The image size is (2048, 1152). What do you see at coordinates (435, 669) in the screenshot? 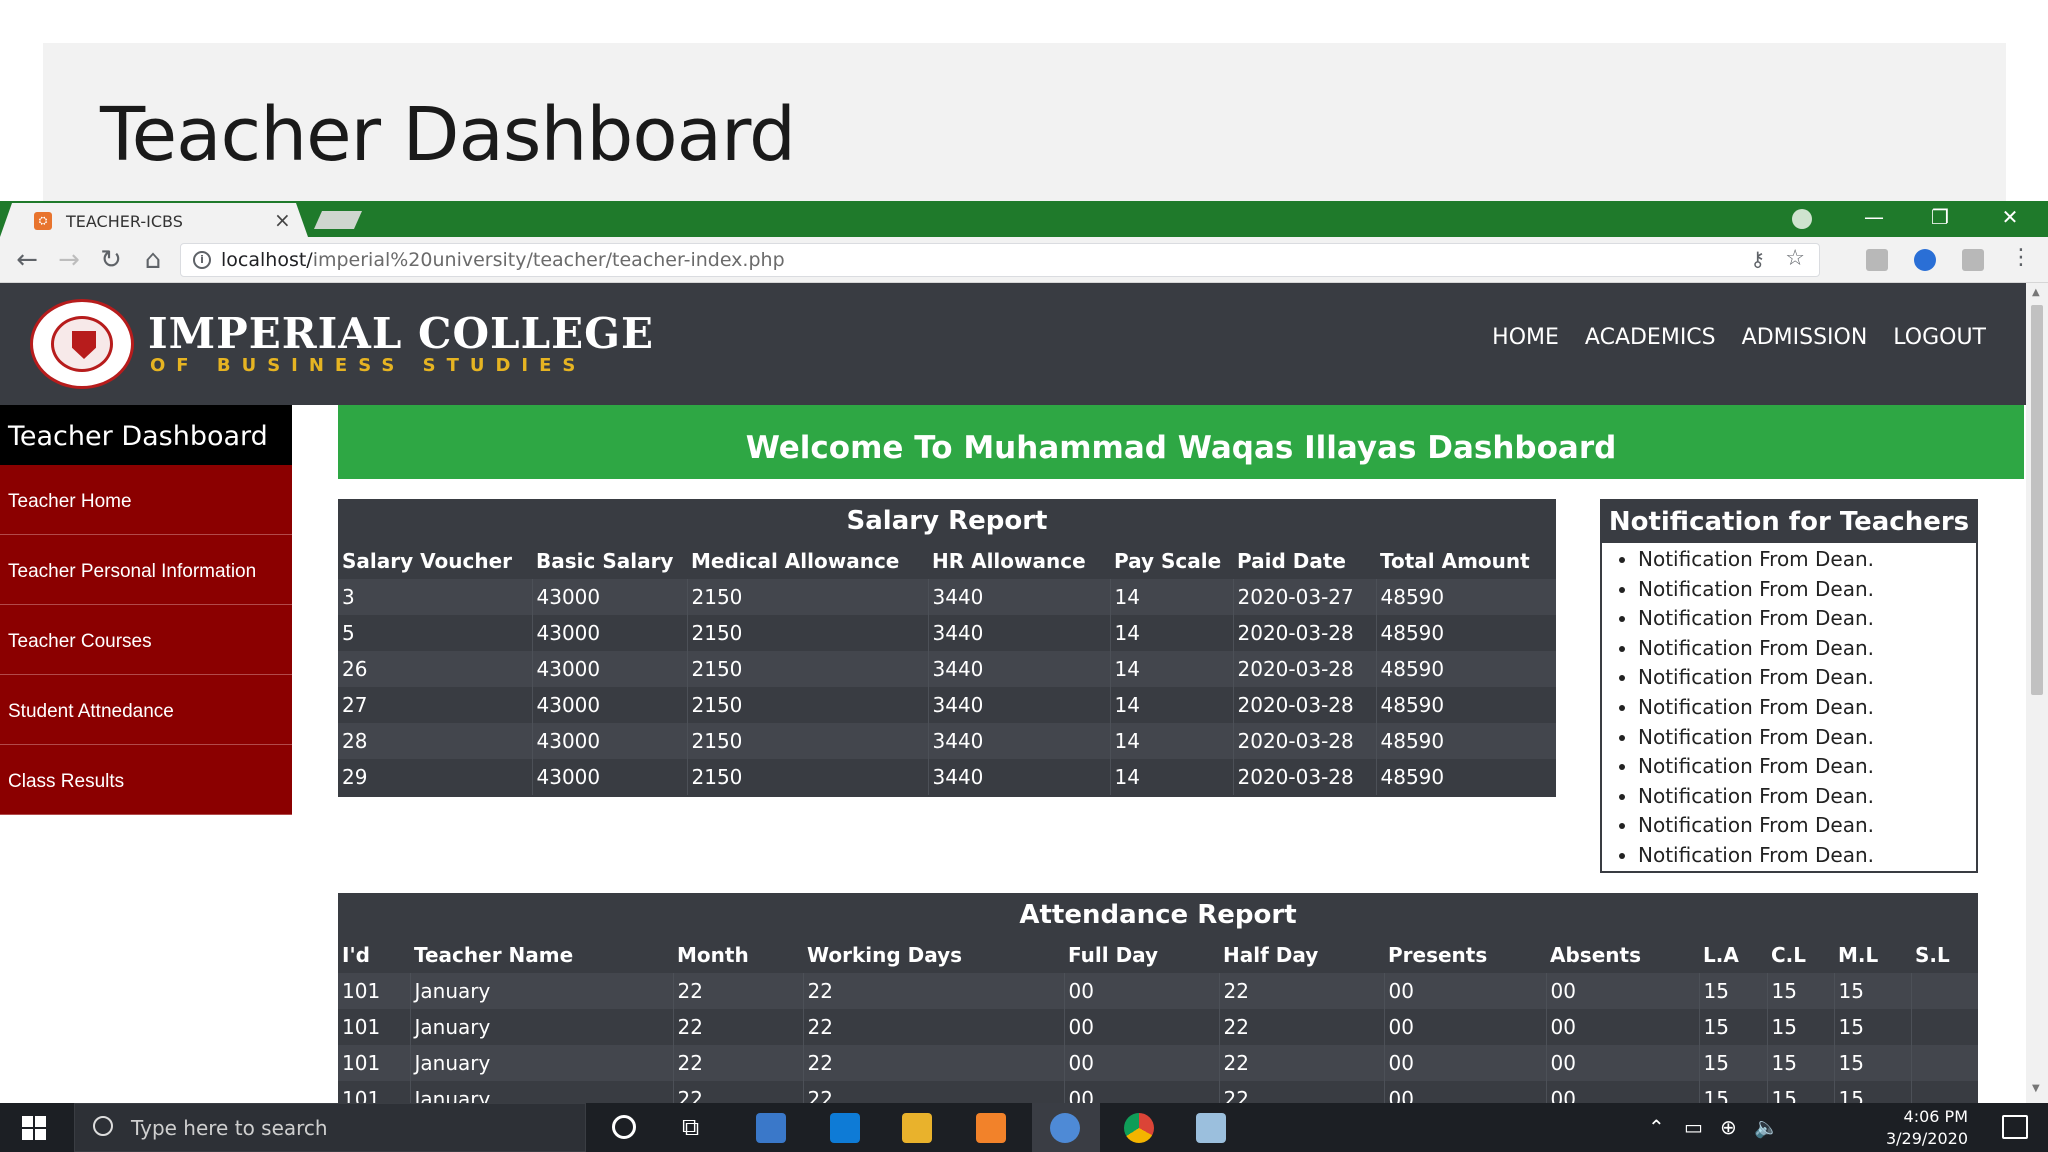
I see `salary-cell: 26` at bounding box center [435, 669].